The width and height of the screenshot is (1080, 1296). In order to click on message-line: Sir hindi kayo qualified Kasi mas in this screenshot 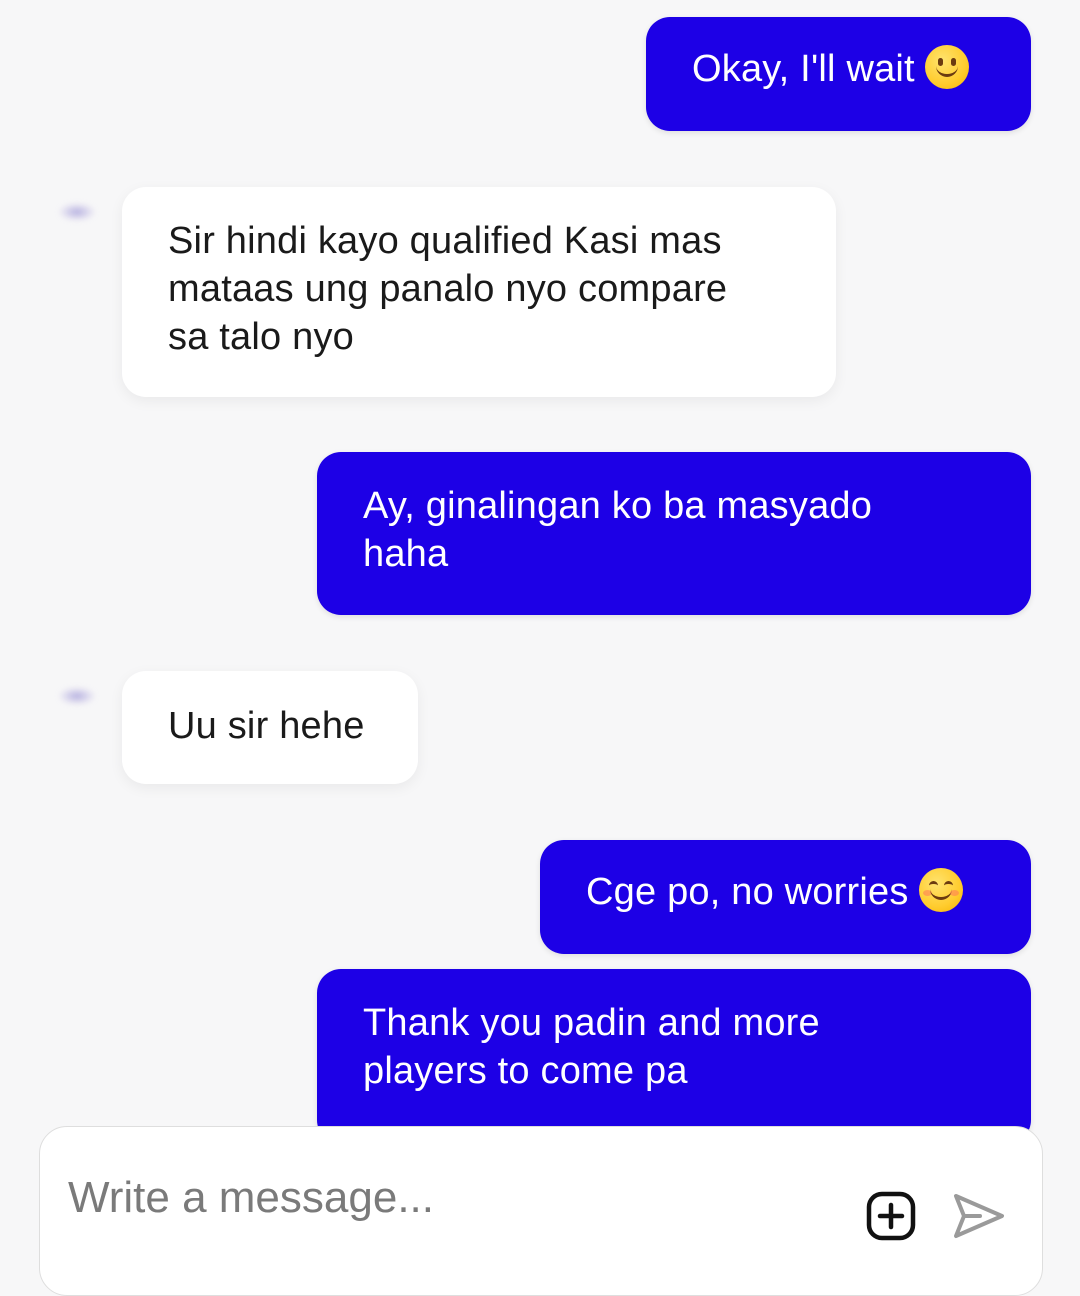, I will do `click(445, 241)`.